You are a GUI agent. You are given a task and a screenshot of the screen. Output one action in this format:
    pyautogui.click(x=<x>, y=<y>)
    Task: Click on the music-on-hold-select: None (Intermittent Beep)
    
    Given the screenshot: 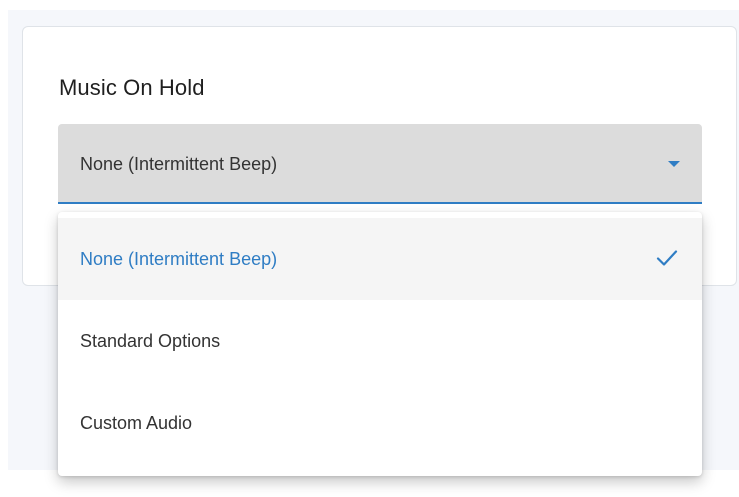 What is the action you would take?
    pyautogui.click(x=380, y=164)
    